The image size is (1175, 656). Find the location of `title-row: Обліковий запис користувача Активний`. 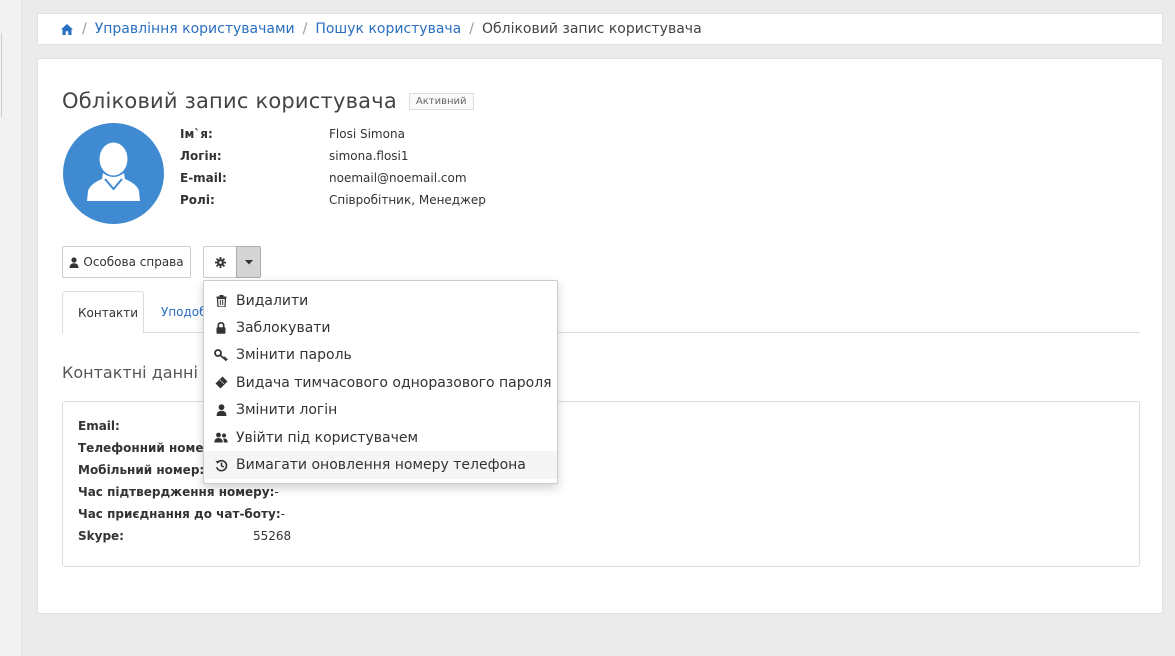

title-row: Обліковий запис користувача Активний is located at coordinates (268, 101).